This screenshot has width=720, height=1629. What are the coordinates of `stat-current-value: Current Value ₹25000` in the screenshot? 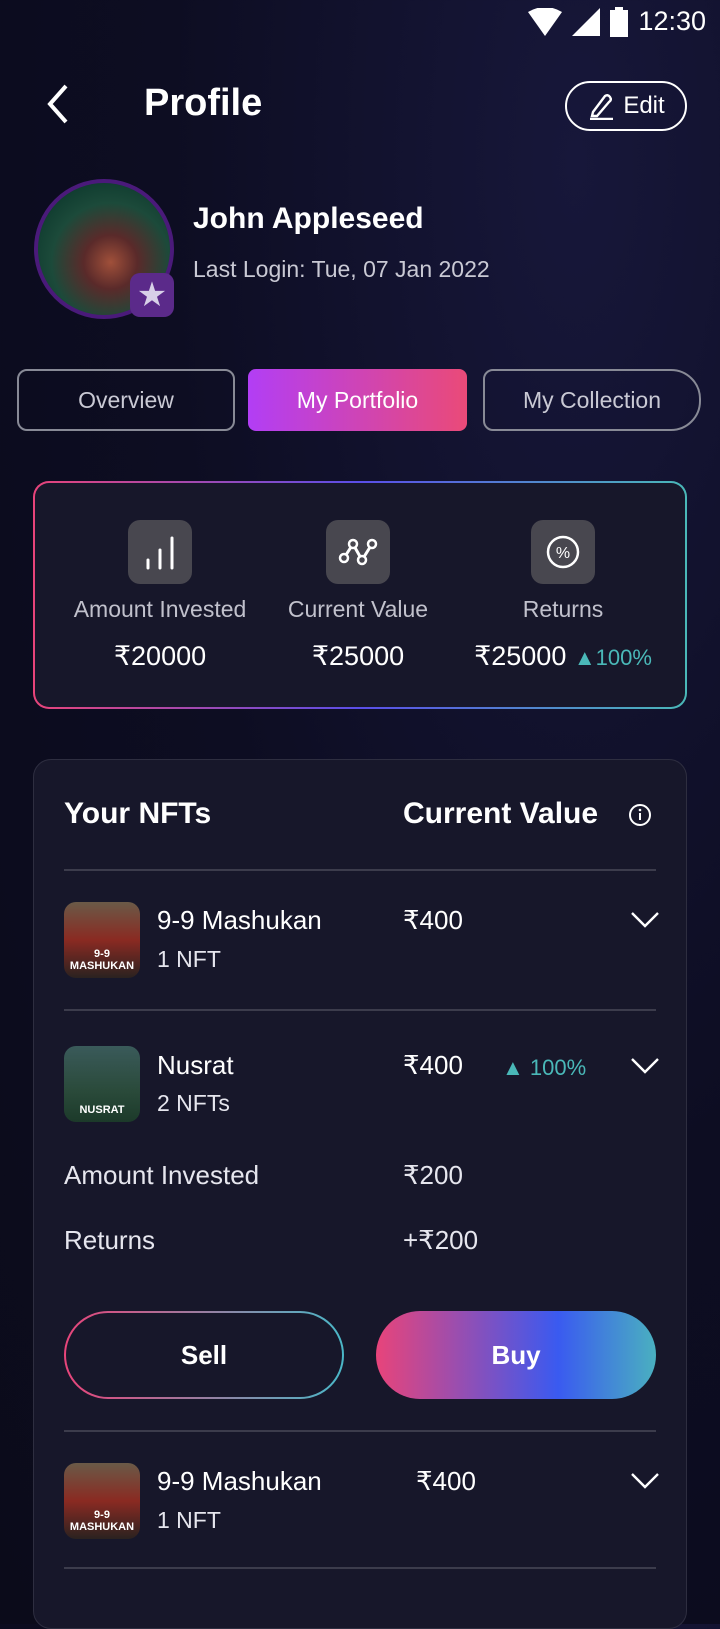 It's located at (358, 577).